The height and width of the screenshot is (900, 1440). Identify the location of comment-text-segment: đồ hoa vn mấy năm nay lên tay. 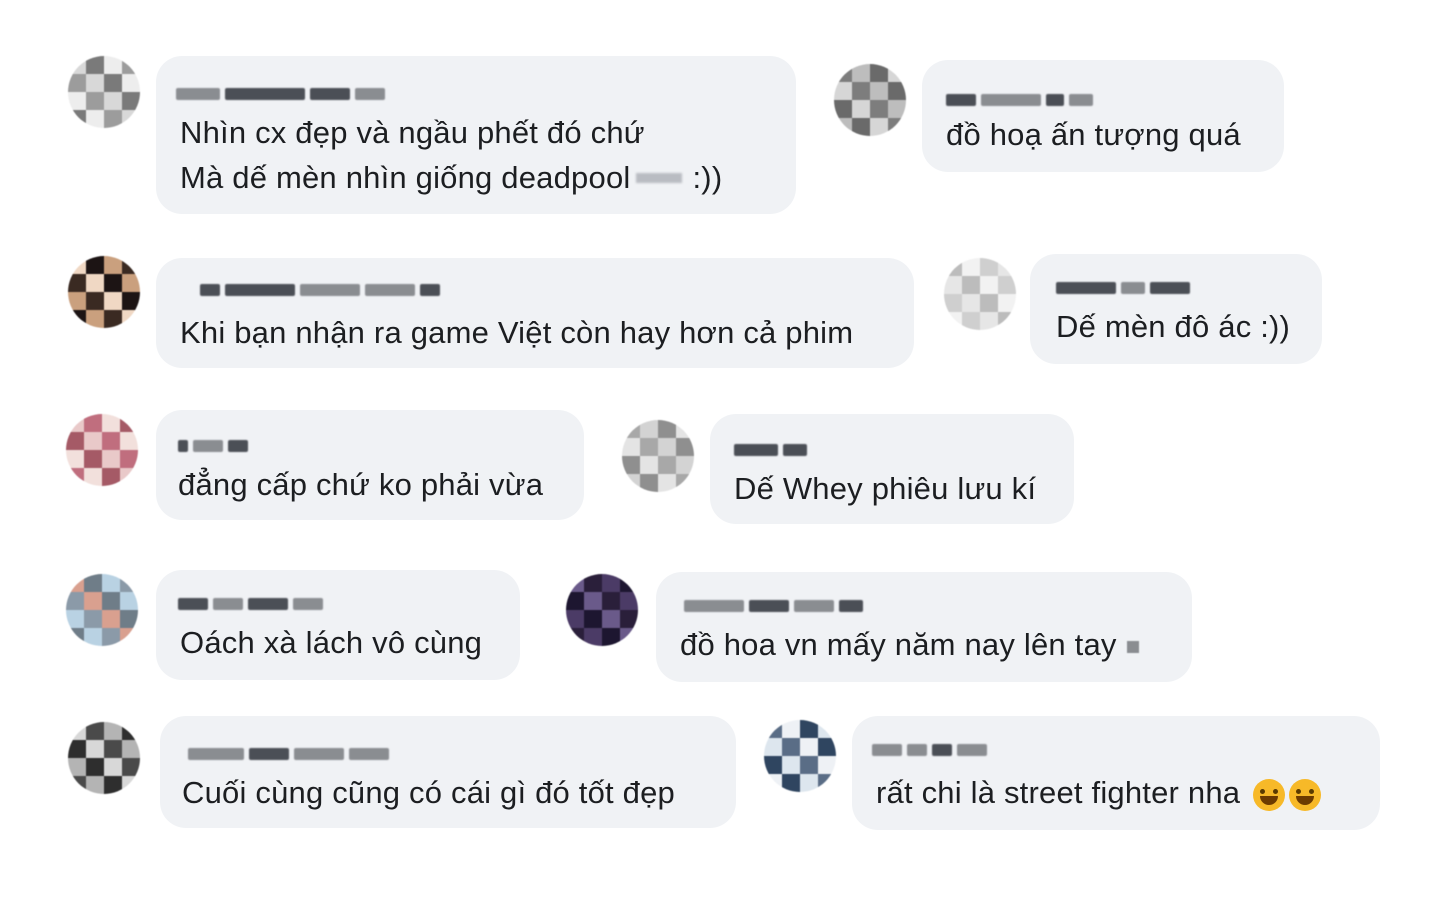
(898, 644).